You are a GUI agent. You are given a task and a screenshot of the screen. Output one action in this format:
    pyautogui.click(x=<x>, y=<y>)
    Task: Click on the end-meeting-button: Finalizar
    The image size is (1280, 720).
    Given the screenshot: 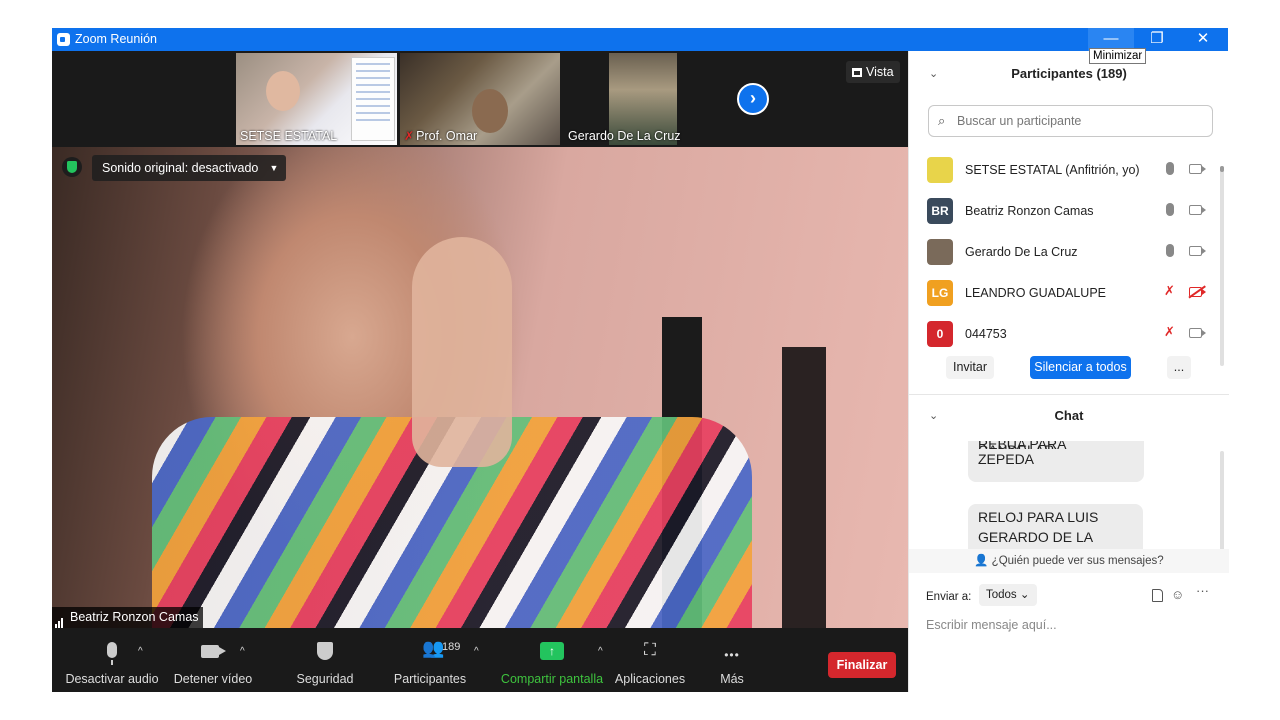 What is the action you would take?
    pyautogui.click(x=862, y=665)
    